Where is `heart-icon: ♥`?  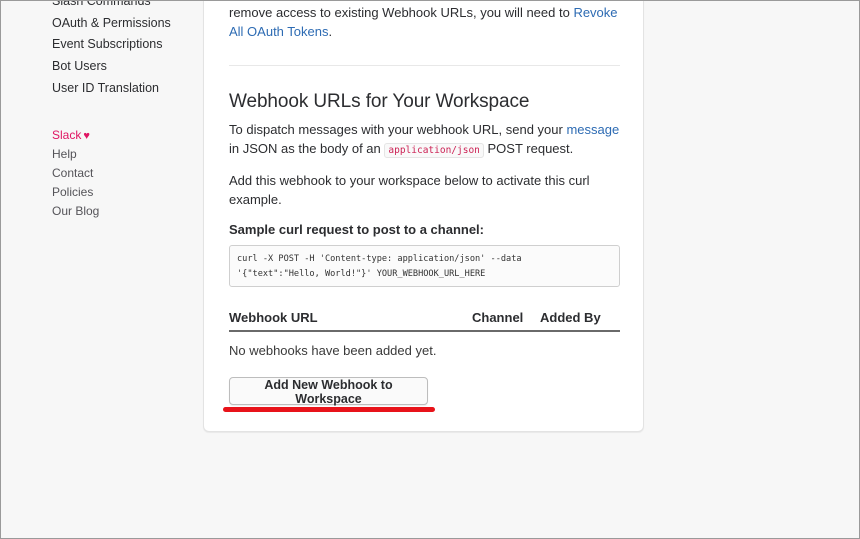 heart-icon: ♥ is located at coordinates (86, 135).